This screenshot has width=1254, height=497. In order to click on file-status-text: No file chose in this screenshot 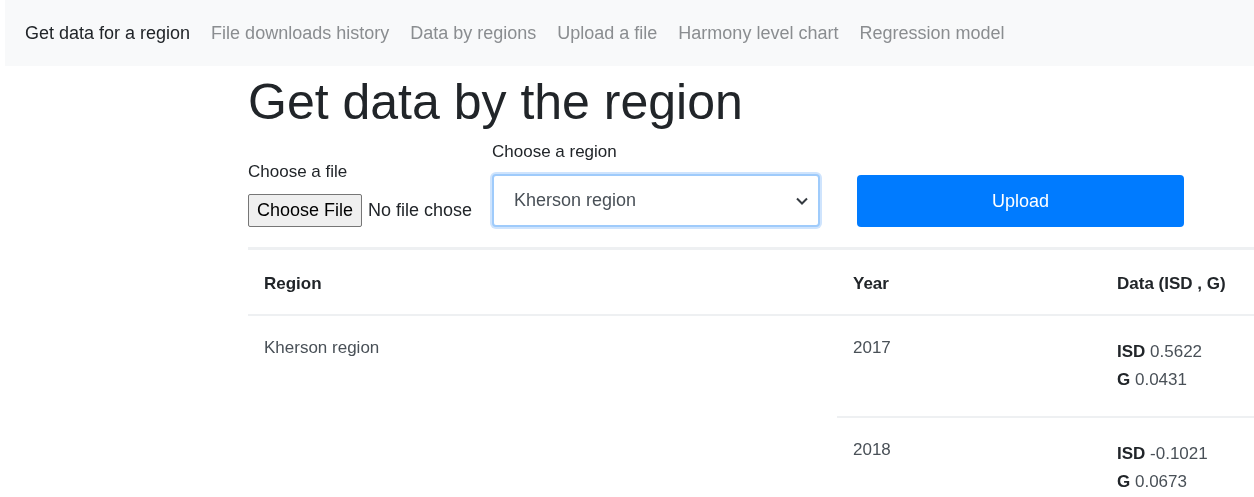, I will do `click(420, 210)`.